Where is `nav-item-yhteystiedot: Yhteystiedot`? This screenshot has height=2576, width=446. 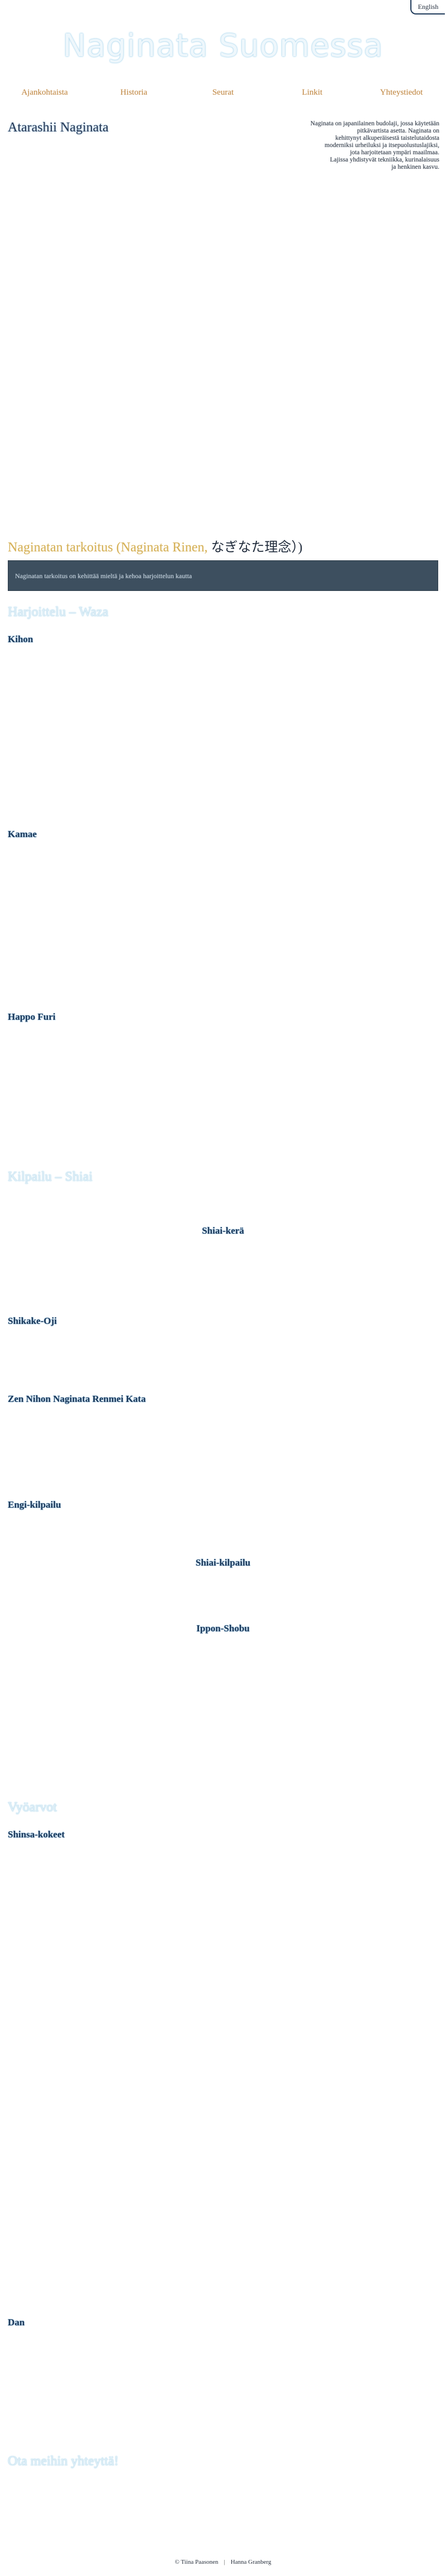 nav-item-yhteystiedot: Yhteystiedot is located at coordinates (402, 93).